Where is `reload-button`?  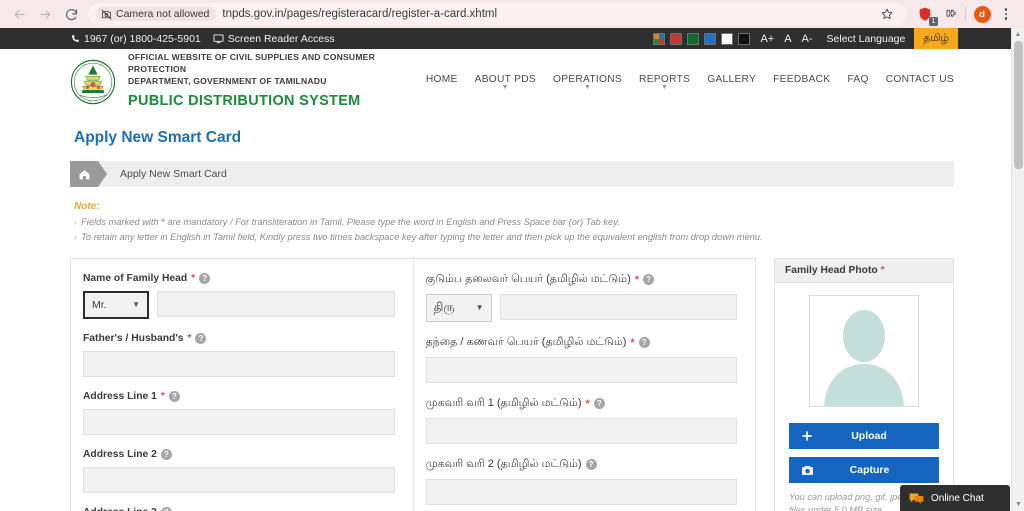
reload-button is located at coordinates (71, 14).